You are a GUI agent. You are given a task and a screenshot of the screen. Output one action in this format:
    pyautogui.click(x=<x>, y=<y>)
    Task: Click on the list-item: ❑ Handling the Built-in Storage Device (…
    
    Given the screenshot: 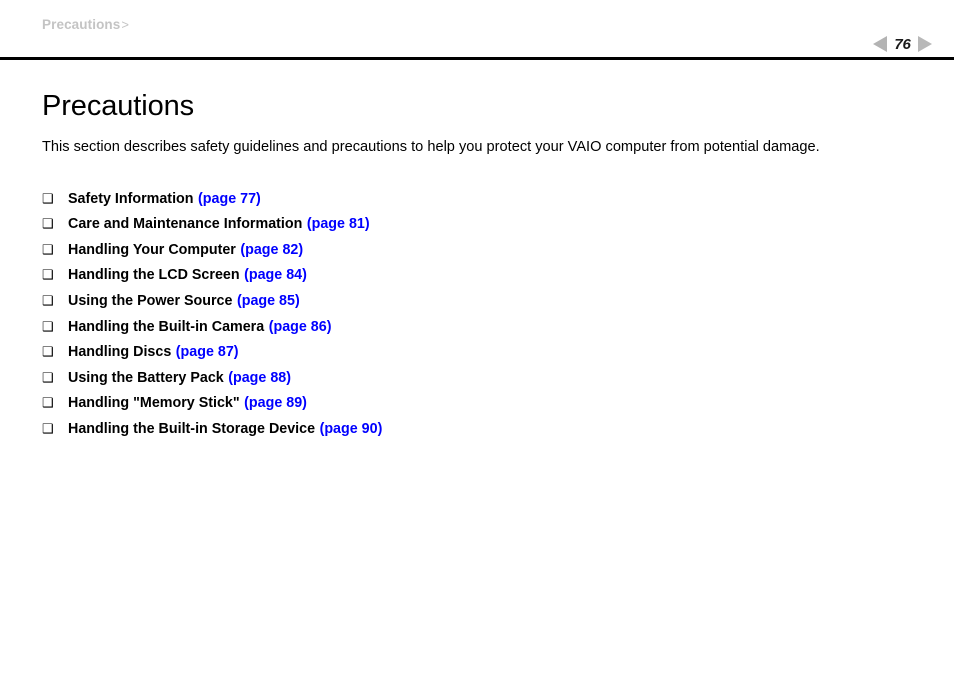 What is the action you would take?
    pyautogui.click(x=477, y=435)
    